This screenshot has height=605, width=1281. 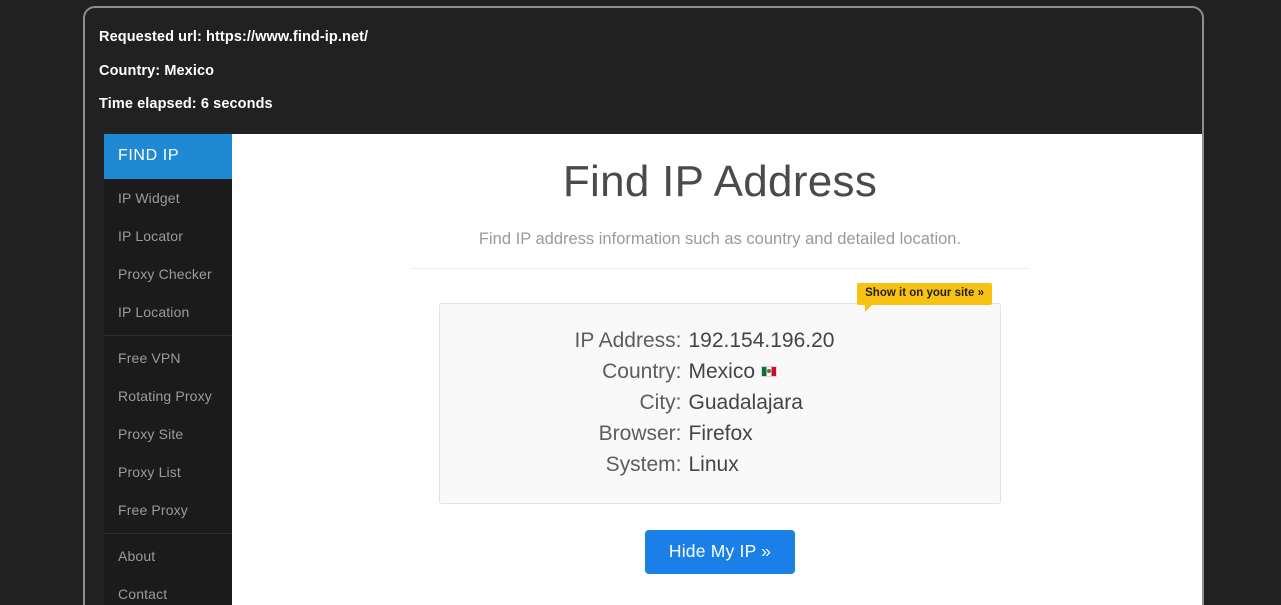 What do you see at coordinates (720, 551) in the screenshot?
I see `hide-my-ip-button: Hide My IP »` at bounding box center [720, 551].